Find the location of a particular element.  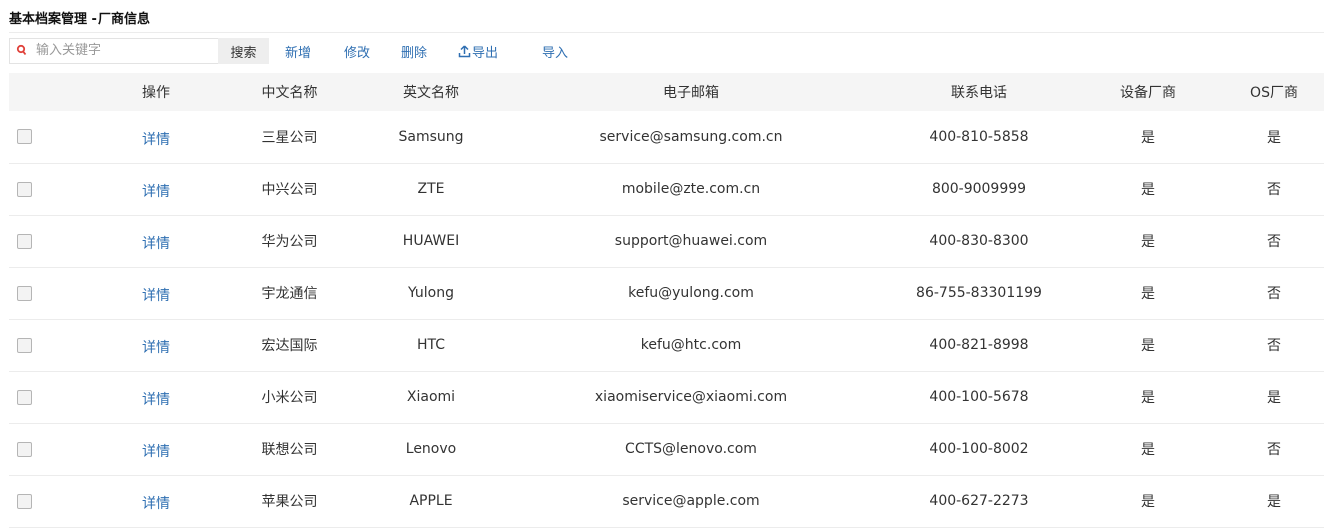

cell-chinese-name: 华为公司 is located at coordinates (289, 242).